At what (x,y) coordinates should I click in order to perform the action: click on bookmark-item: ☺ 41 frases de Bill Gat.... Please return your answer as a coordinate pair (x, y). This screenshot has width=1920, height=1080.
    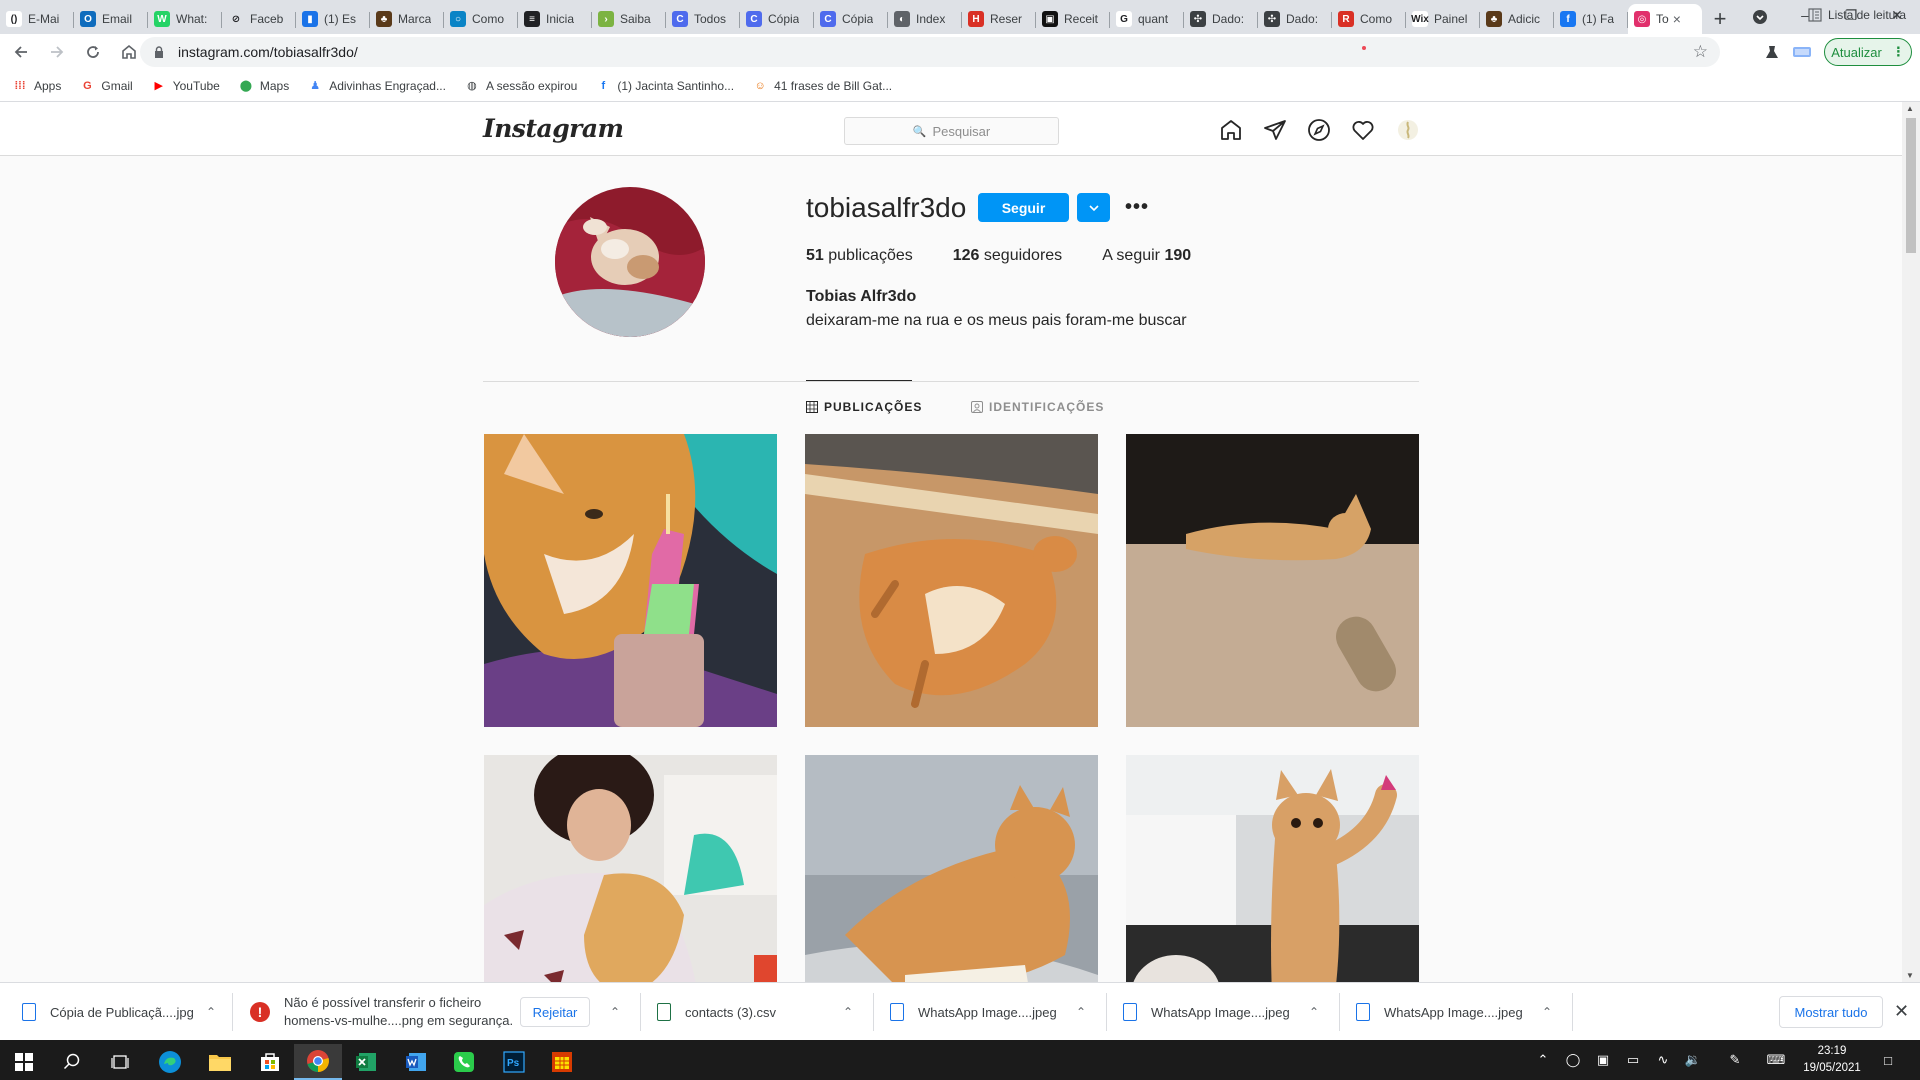
    Looking at the image, I should click on (822, 86).